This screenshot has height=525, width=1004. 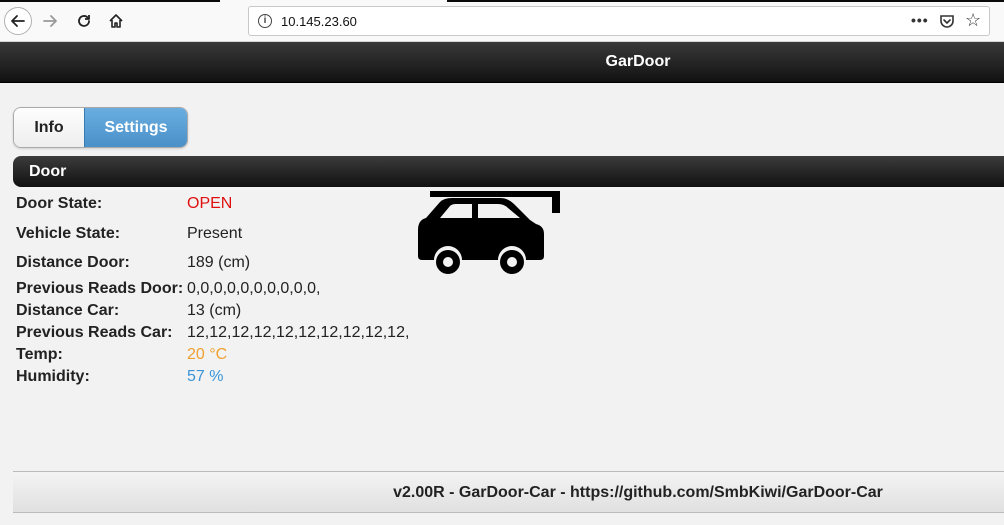 I want to click on distance-door-label: Distance Door:, so click(x=73, y=262).